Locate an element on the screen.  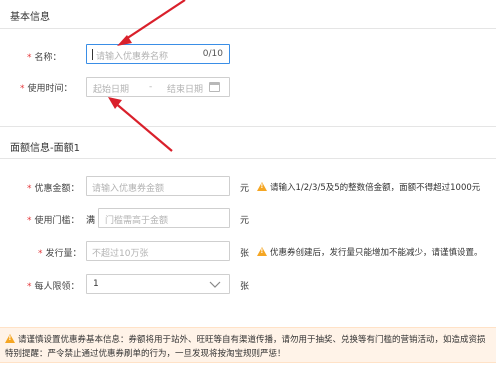
time-label: * 使用时间： is located at coordinates (46, 87).